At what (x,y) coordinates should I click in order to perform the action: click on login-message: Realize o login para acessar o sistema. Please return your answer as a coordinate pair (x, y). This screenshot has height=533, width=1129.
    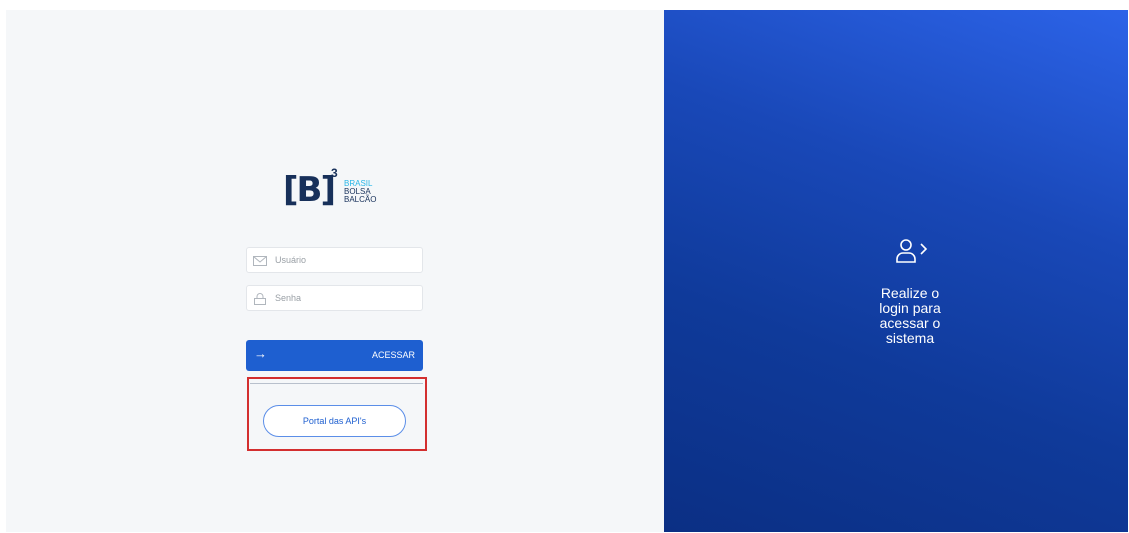
    Looking at the image, I should click on (910, 316).